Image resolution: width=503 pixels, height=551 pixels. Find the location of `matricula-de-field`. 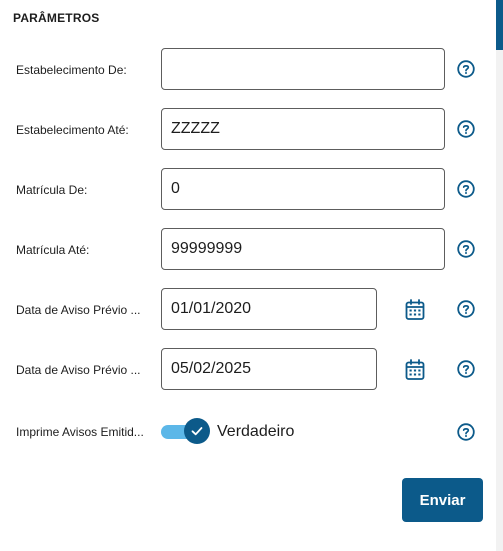

matricula-de-field is located at coordinates (303, 189).